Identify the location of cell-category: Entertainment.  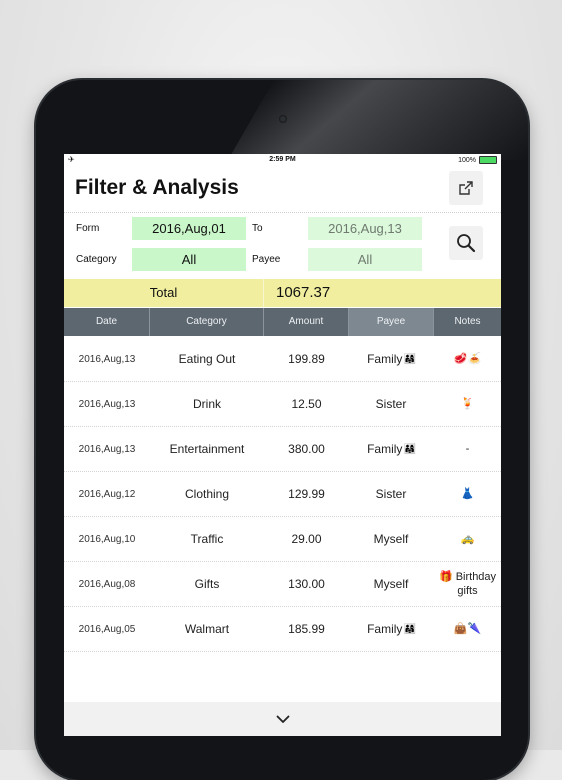
(207, 449).